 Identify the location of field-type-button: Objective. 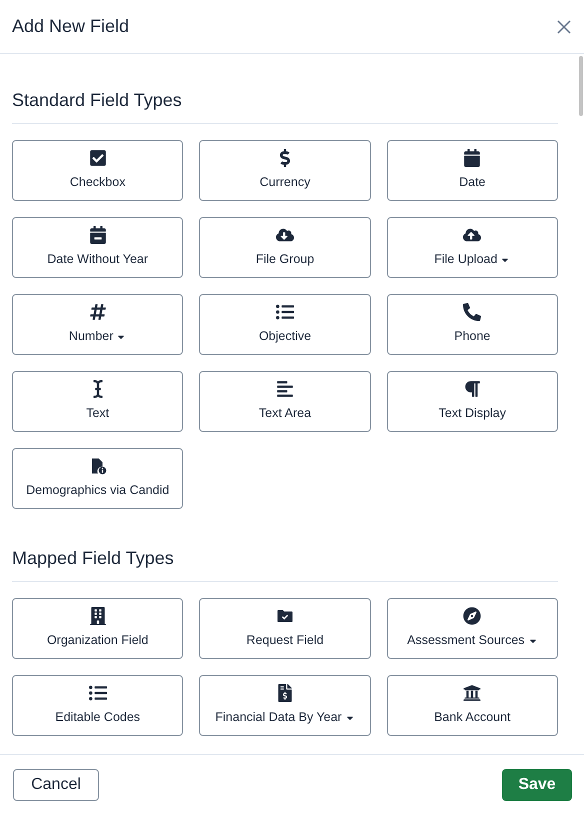
(285, 324).